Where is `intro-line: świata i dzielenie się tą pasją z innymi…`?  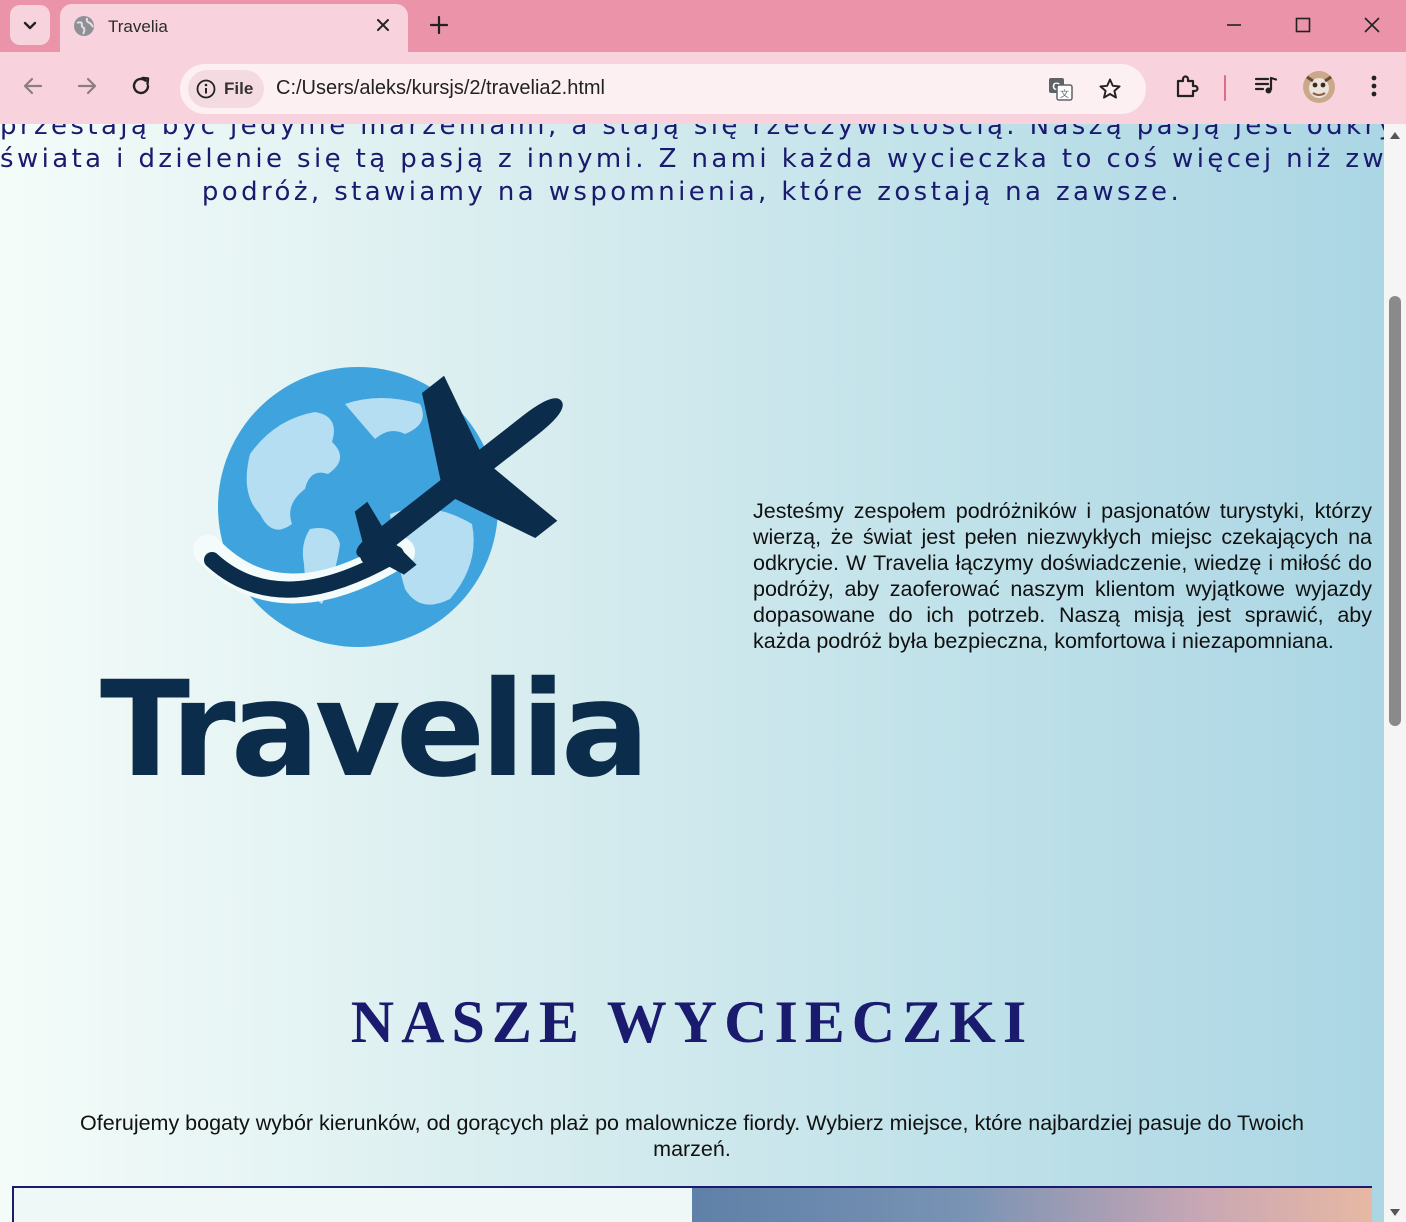
intro-line: świata i dzielenie się tą pasją z innymi… is located at coordinates (692, 159).